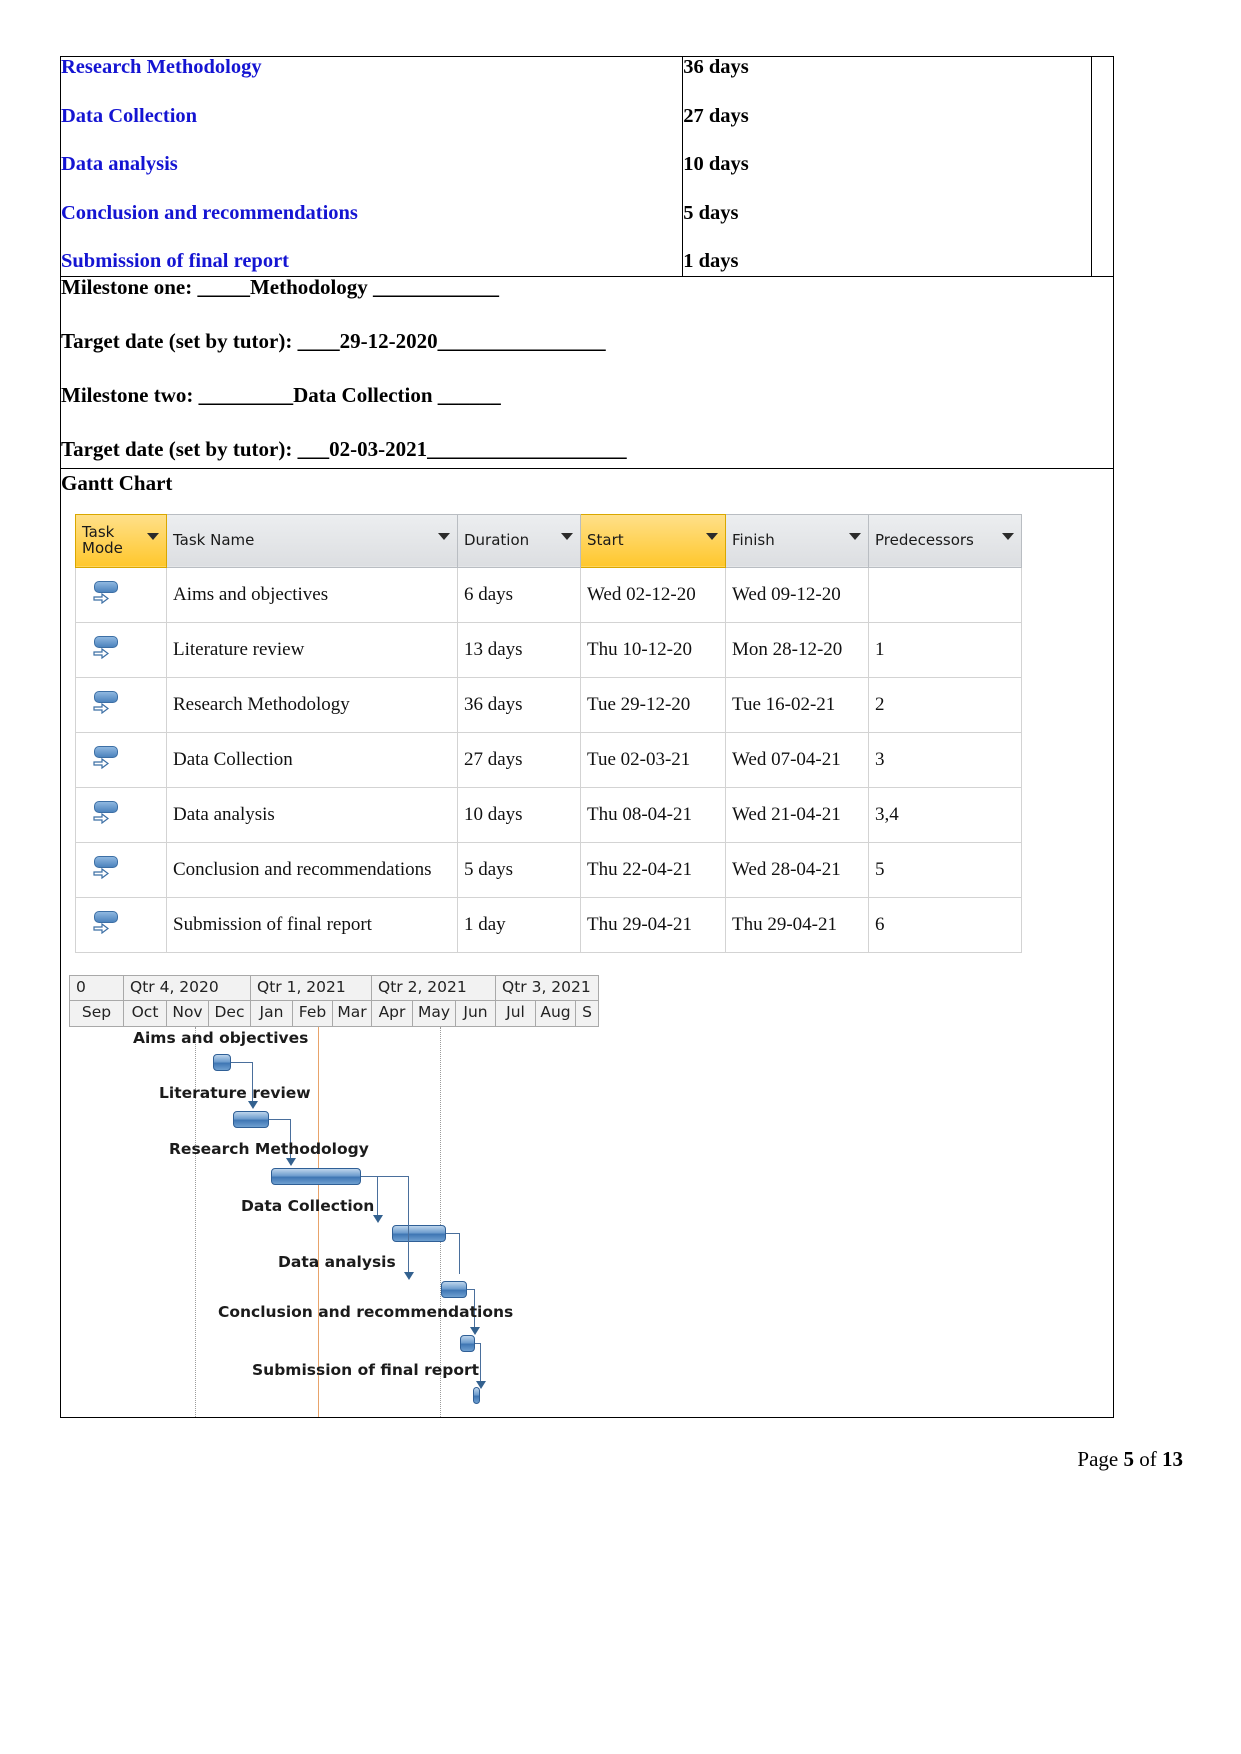  What do you see at coordinates (519, 924) in the screenshot?
I see `duration-cell: 1 day` at bounding box center [519, 924].